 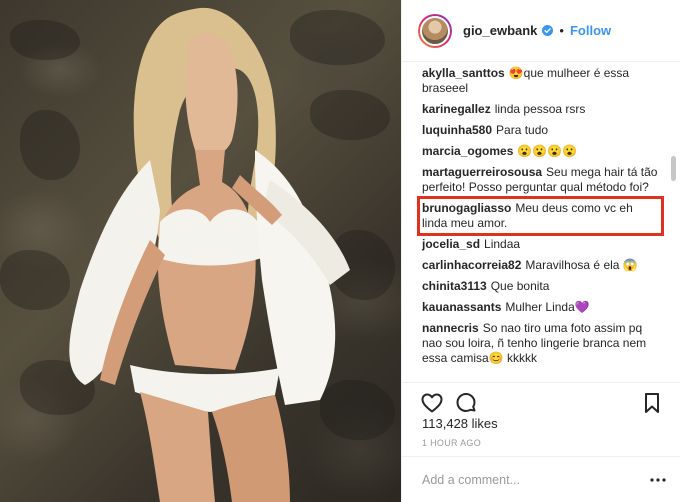 What do you see at coordinates (547, 307) in the screenshot?
I see `comment-text: Mulher Linda💜` at bounding box center [547, 307].